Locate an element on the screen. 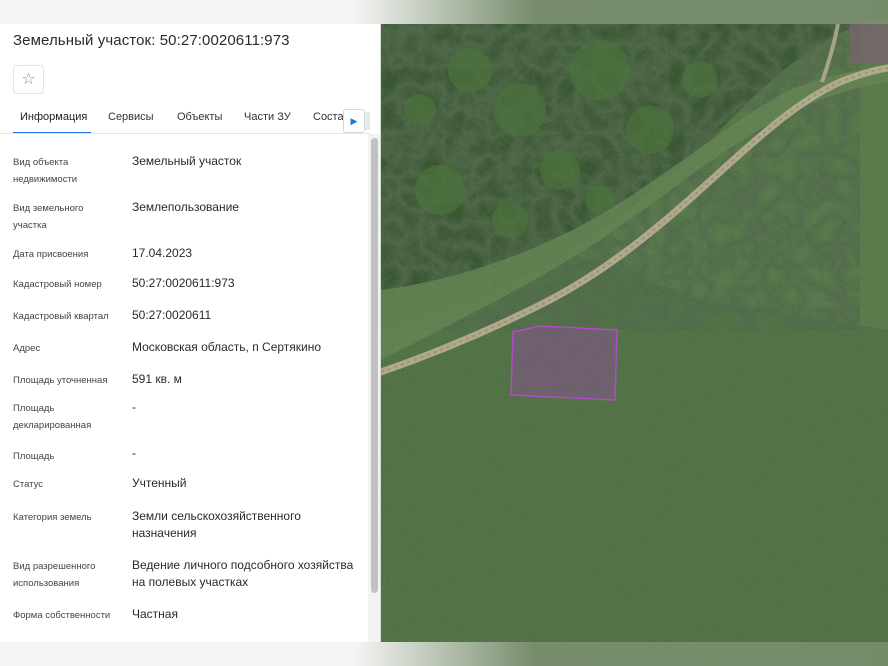 The width and height of the screenshot is (888, 666). row-value-ownership: Частная is located at coordinates (155, 614).